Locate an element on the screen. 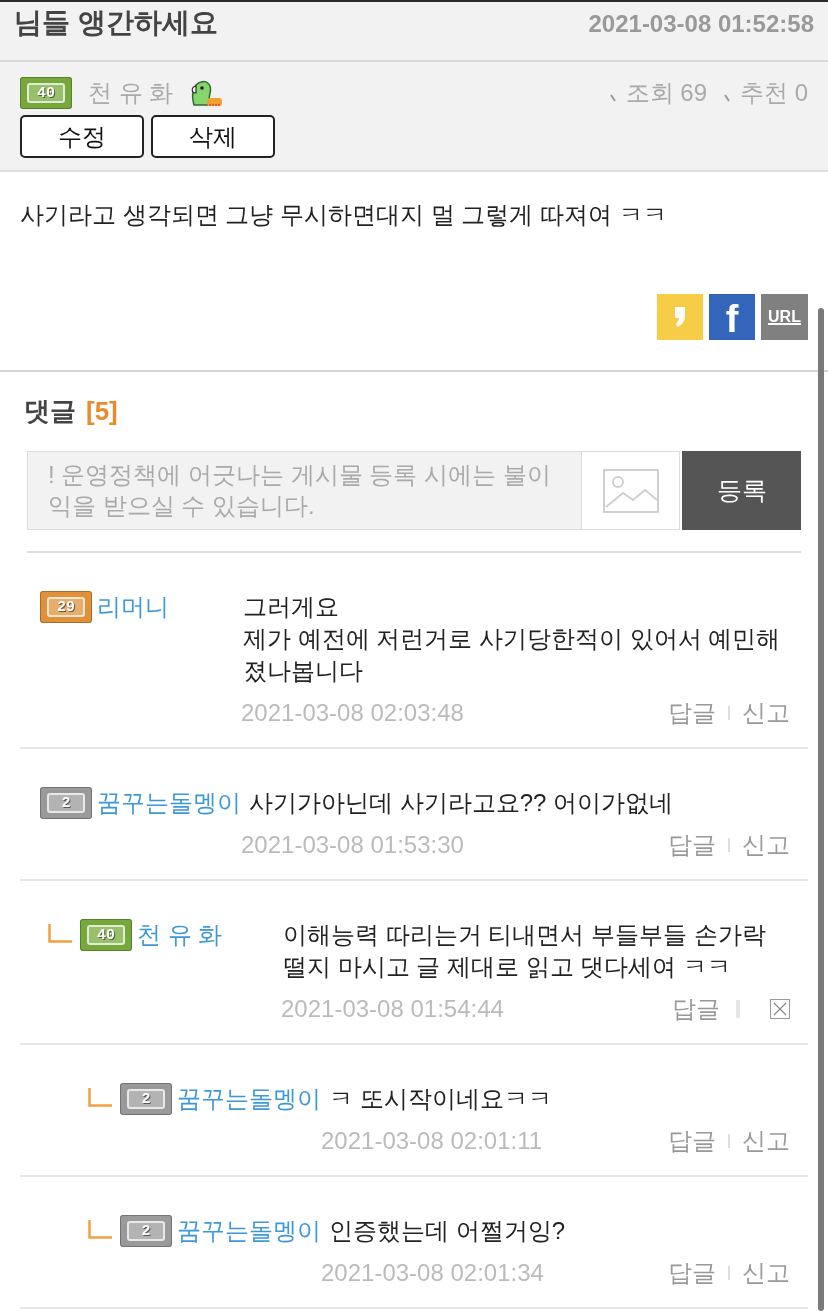  comment-count: [5] is located at coordinates (102, 411).